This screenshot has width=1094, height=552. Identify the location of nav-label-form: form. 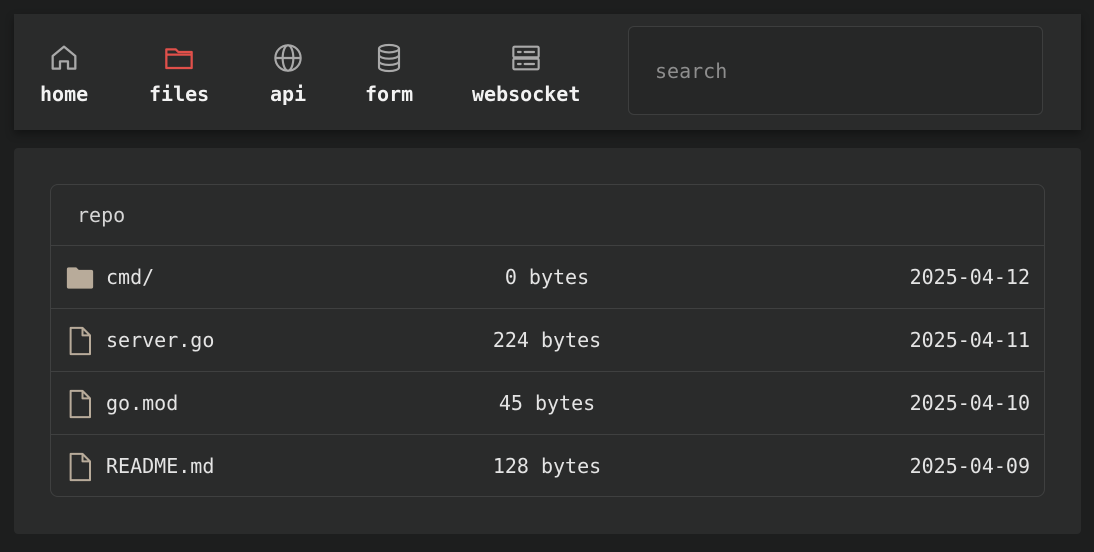
(389, 94).